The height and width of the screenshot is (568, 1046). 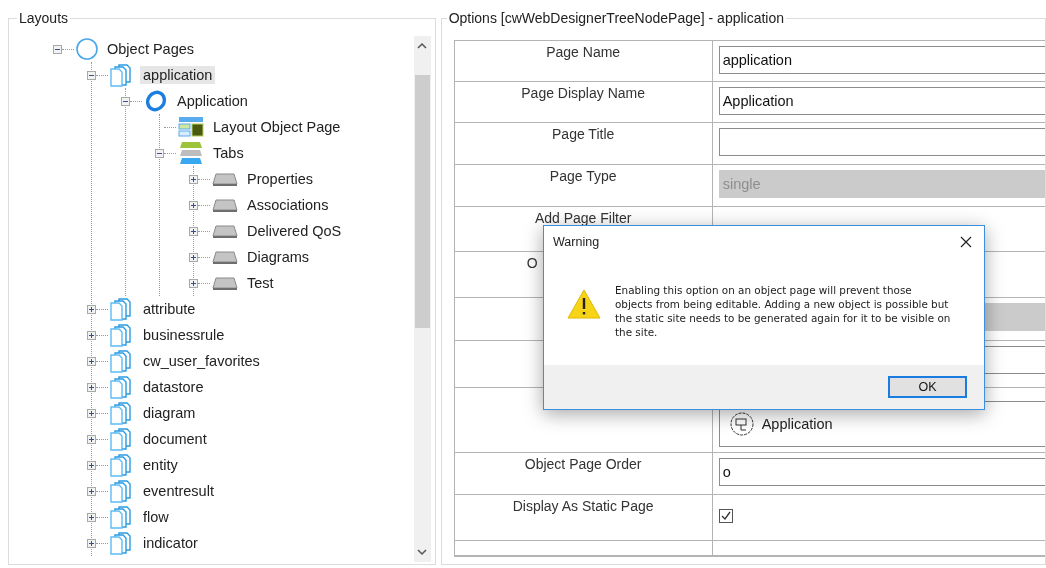 What do you see at coordinates (583, 218) in the screenshot?
I see `row-label: Add Page Filter` at bounding box center [583, 218].